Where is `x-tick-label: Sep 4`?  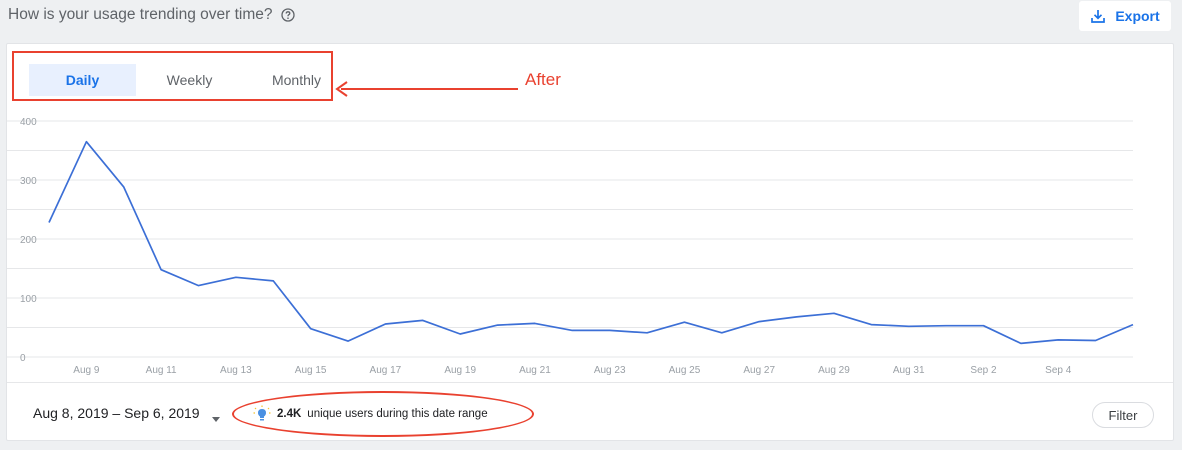
x-tick-label: Sep 4 is located at coordinates (1058, 370).